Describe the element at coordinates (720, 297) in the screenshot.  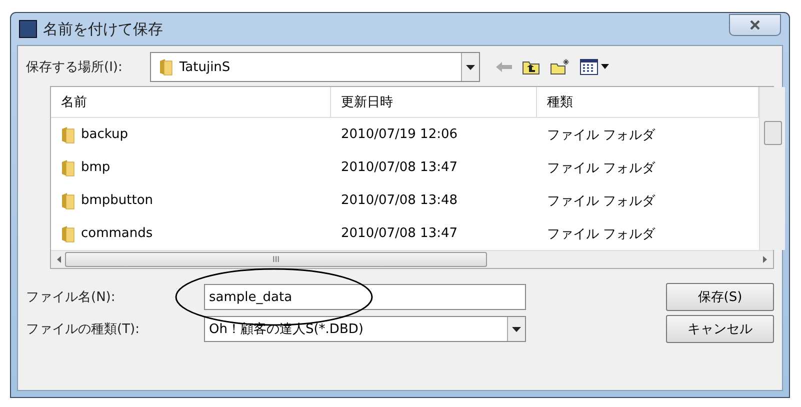
I see `save-button: 保存(S)` at that location.